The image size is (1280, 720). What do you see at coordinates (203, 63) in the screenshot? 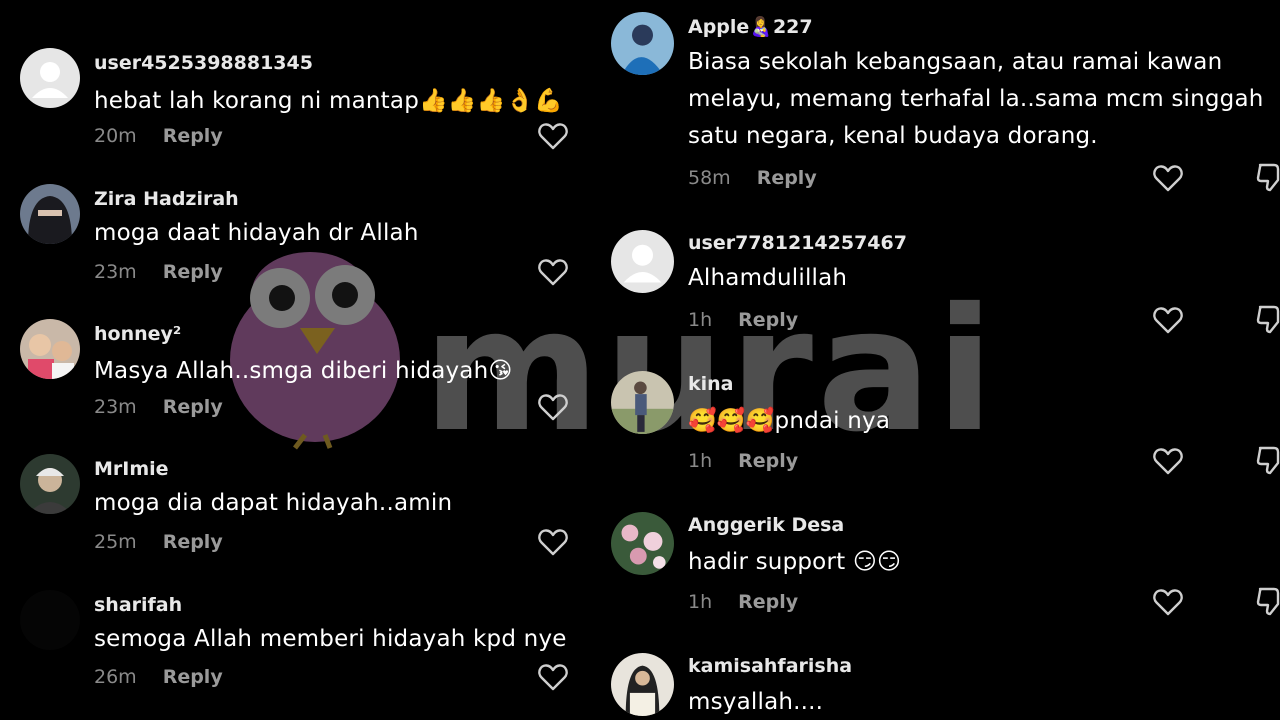
I see `comment-username: user4525398881345` at bounding box center [203, 63].